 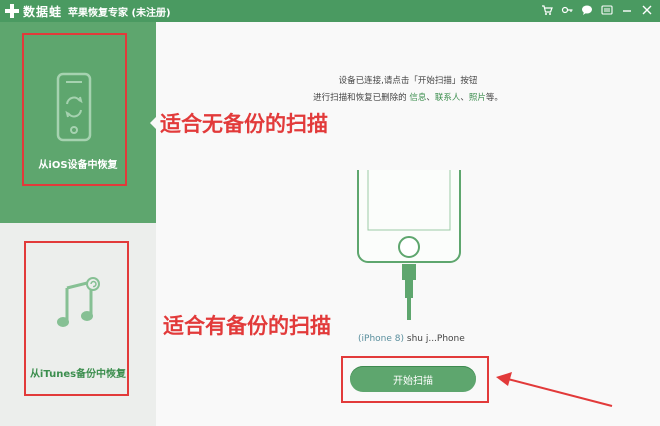 I want to click on titlebar-controls, so click(x=597, y=10).